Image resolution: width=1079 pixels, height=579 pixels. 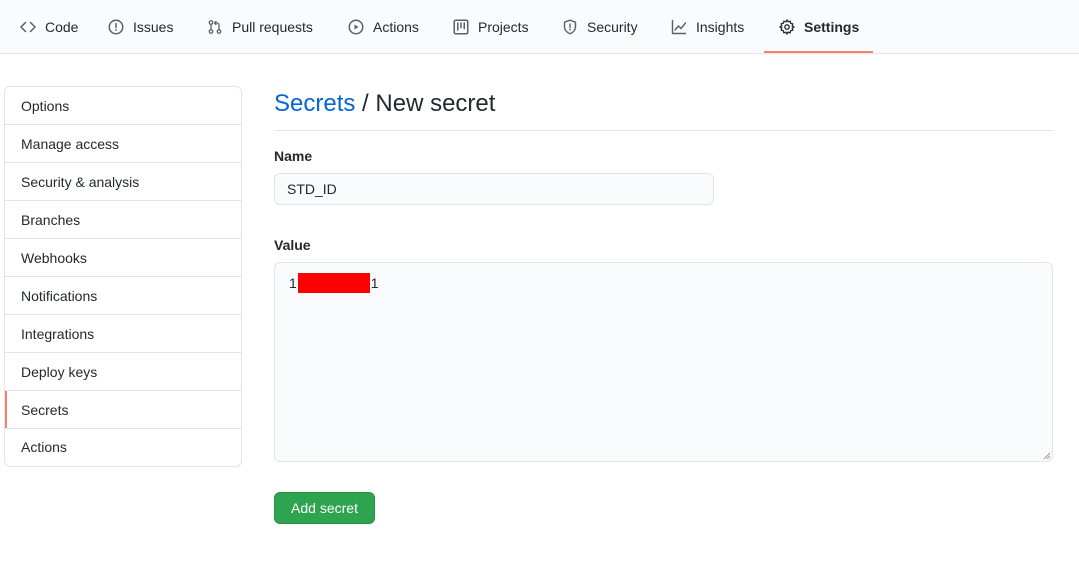 I want to click on tab-actions: Actions, so click(x=383, y=27).